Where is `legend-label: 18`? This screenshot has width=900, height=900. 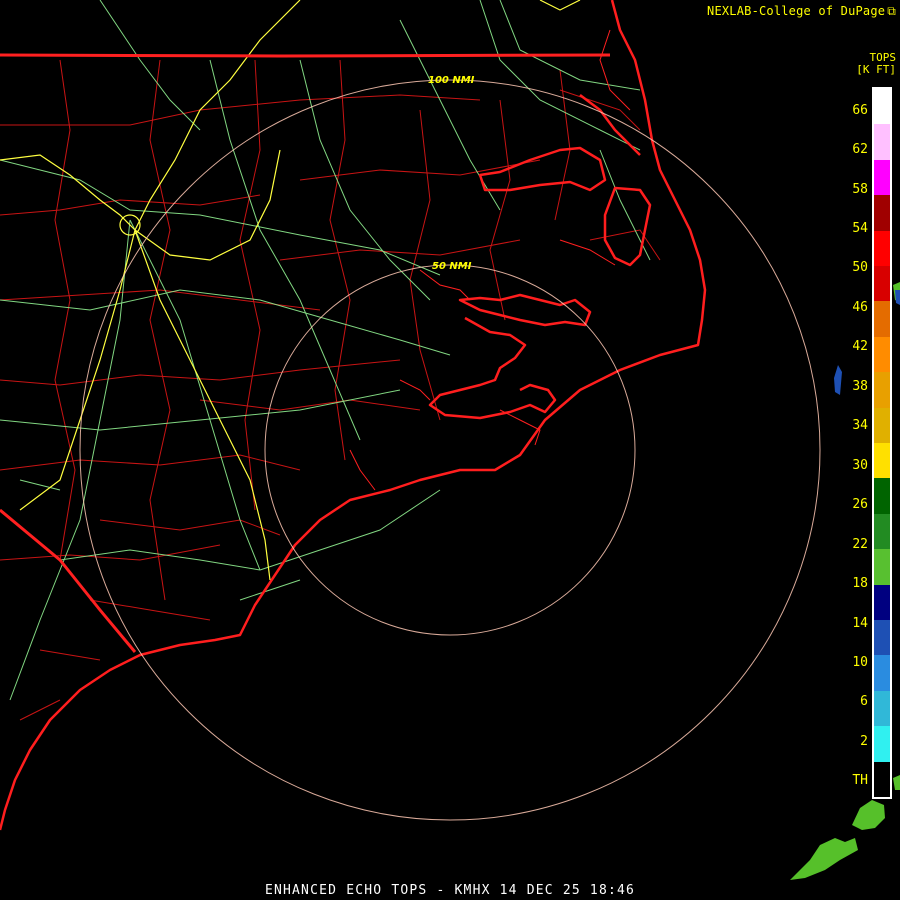
legend-label: 18 is located at coordinates (860, 583).